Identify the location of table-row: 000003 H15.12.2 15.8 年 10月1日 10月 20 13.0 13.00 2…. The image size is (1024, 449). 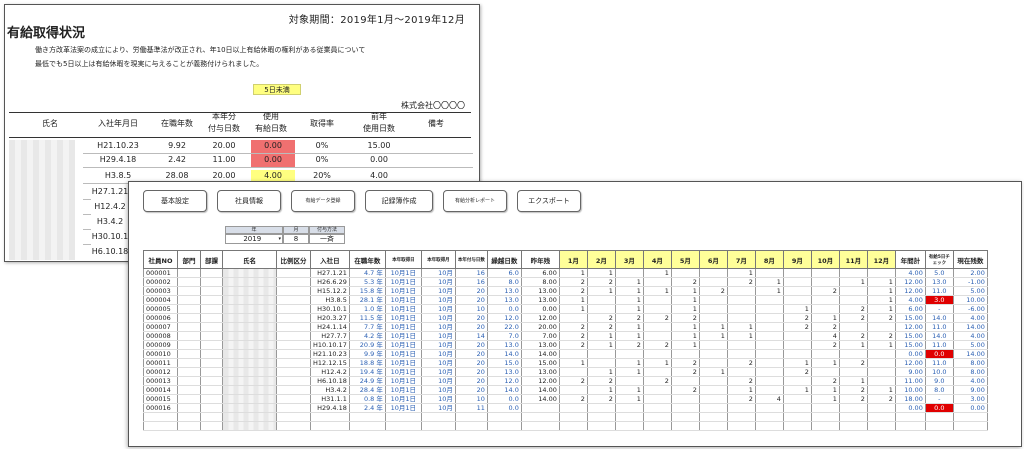
(565, 291).